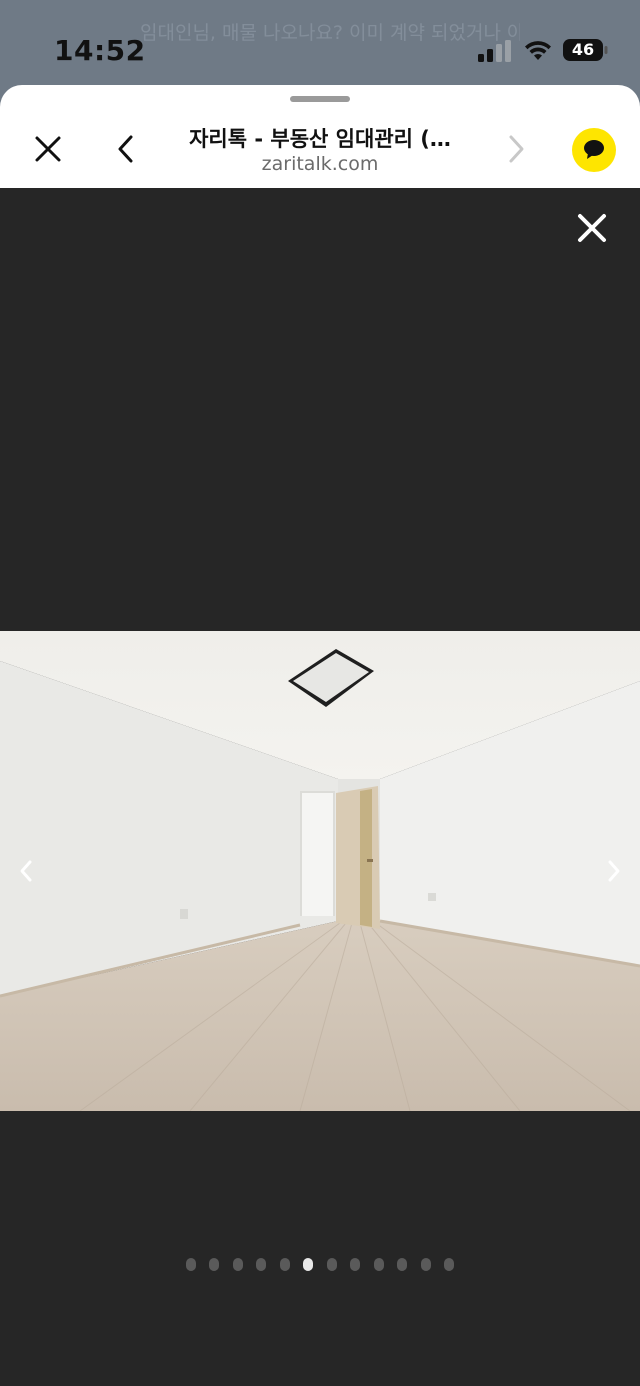 The height and width of the screenshot is (1386, 640). Describe the element at coordinates (308, 1264) in the screenshot. I see `pagination-dot-active` at that location.